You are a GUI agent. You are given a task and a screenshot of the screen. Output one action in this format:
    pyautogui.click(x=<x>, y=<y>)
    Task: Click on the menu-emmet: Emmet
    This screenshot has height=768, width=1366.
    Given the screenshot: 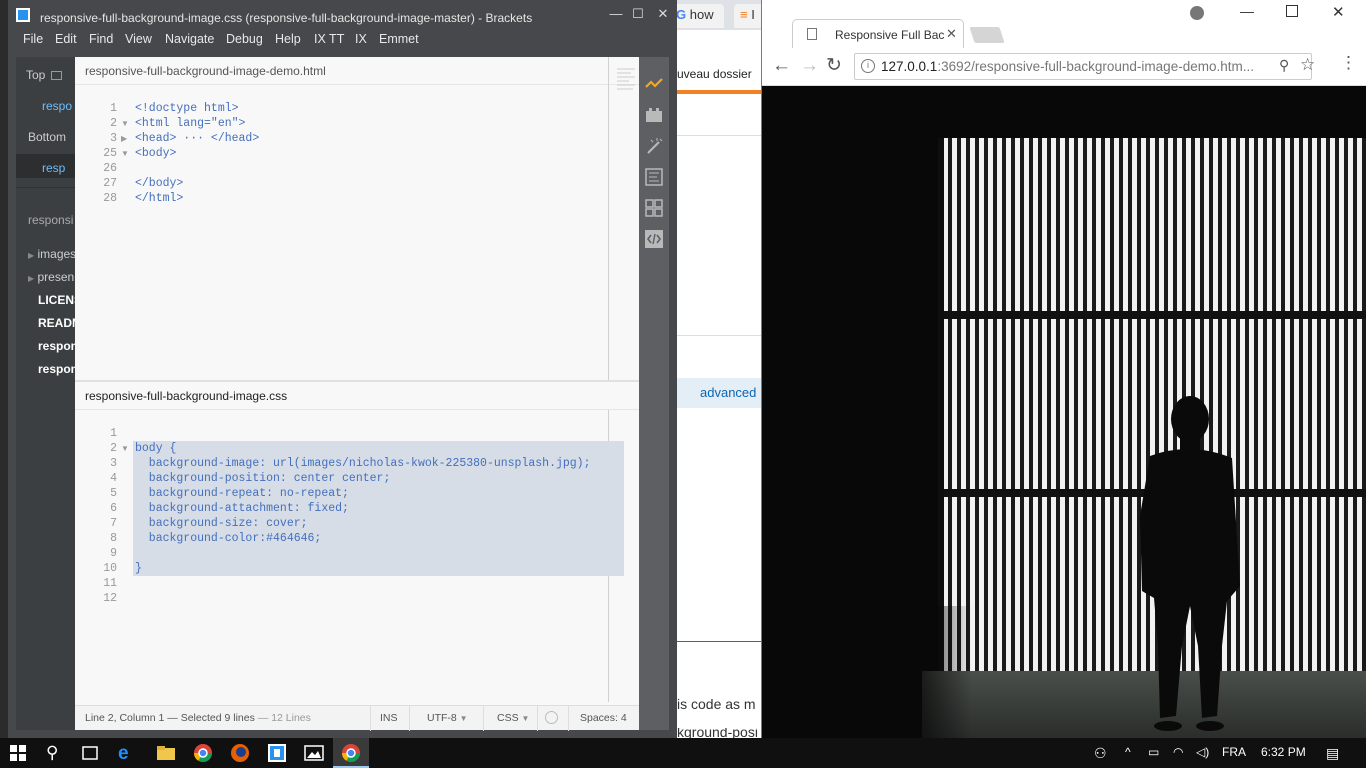 What is the action you would take?
    pyautogui.click(x=399, y=39)
    